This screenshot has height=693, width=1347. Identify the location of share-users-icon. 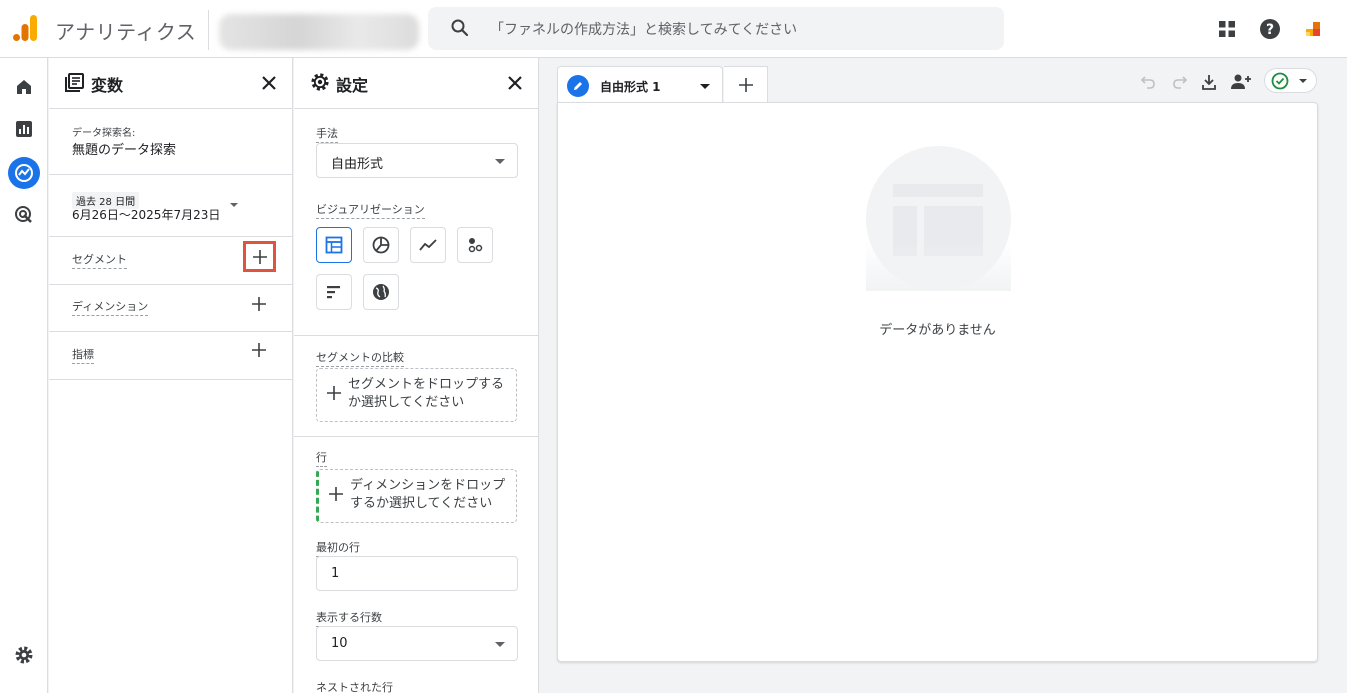
(1241, 82).